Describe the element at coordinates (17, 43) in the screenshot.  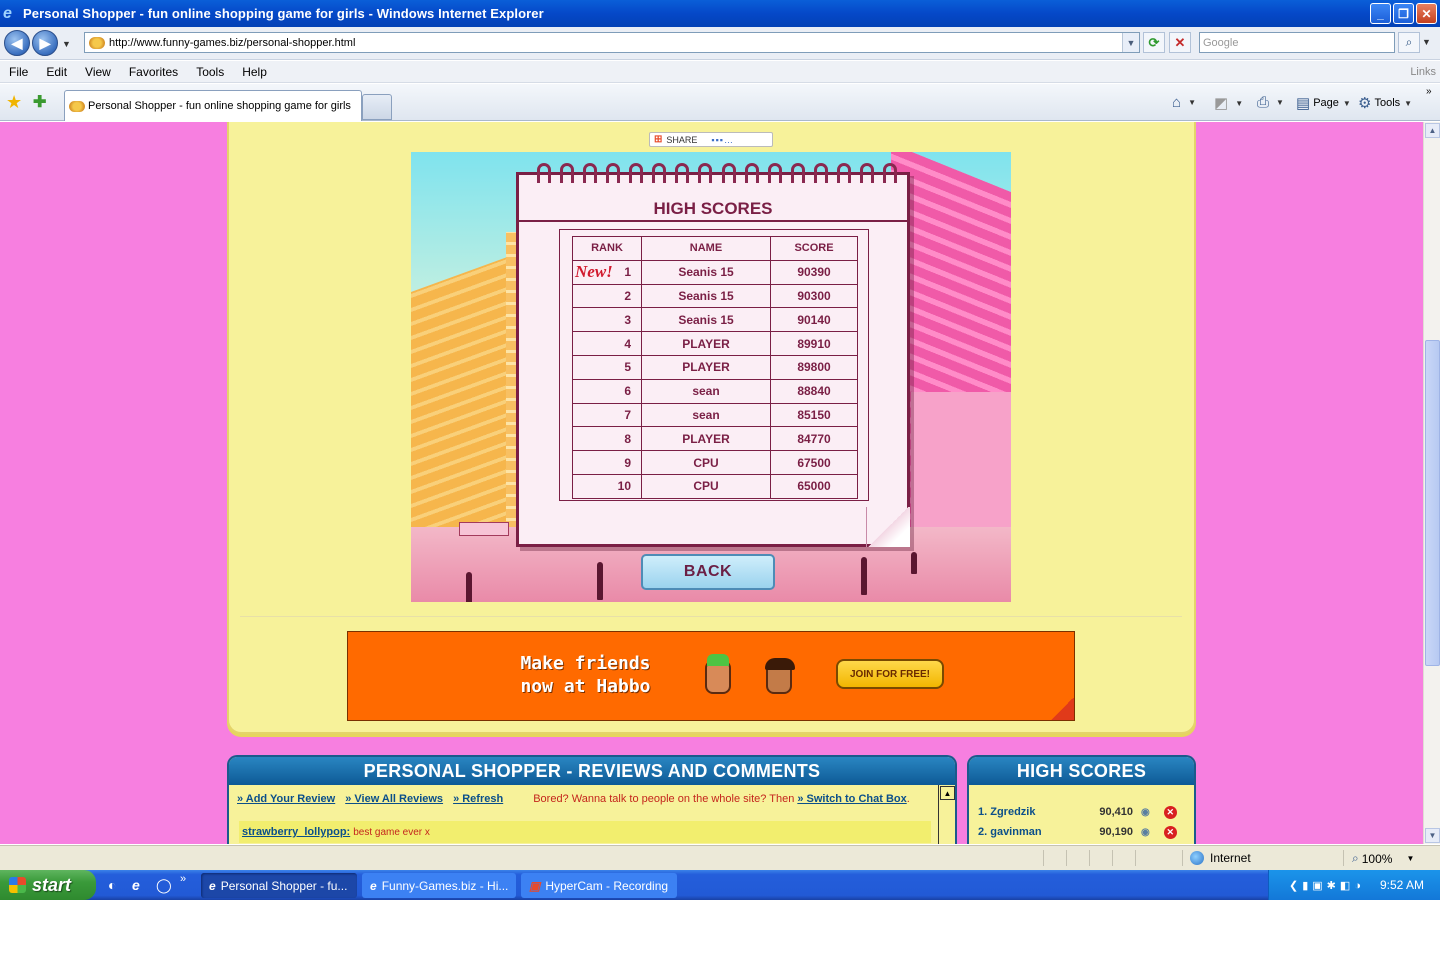
I see `back-nav-button: ◀` at that location.